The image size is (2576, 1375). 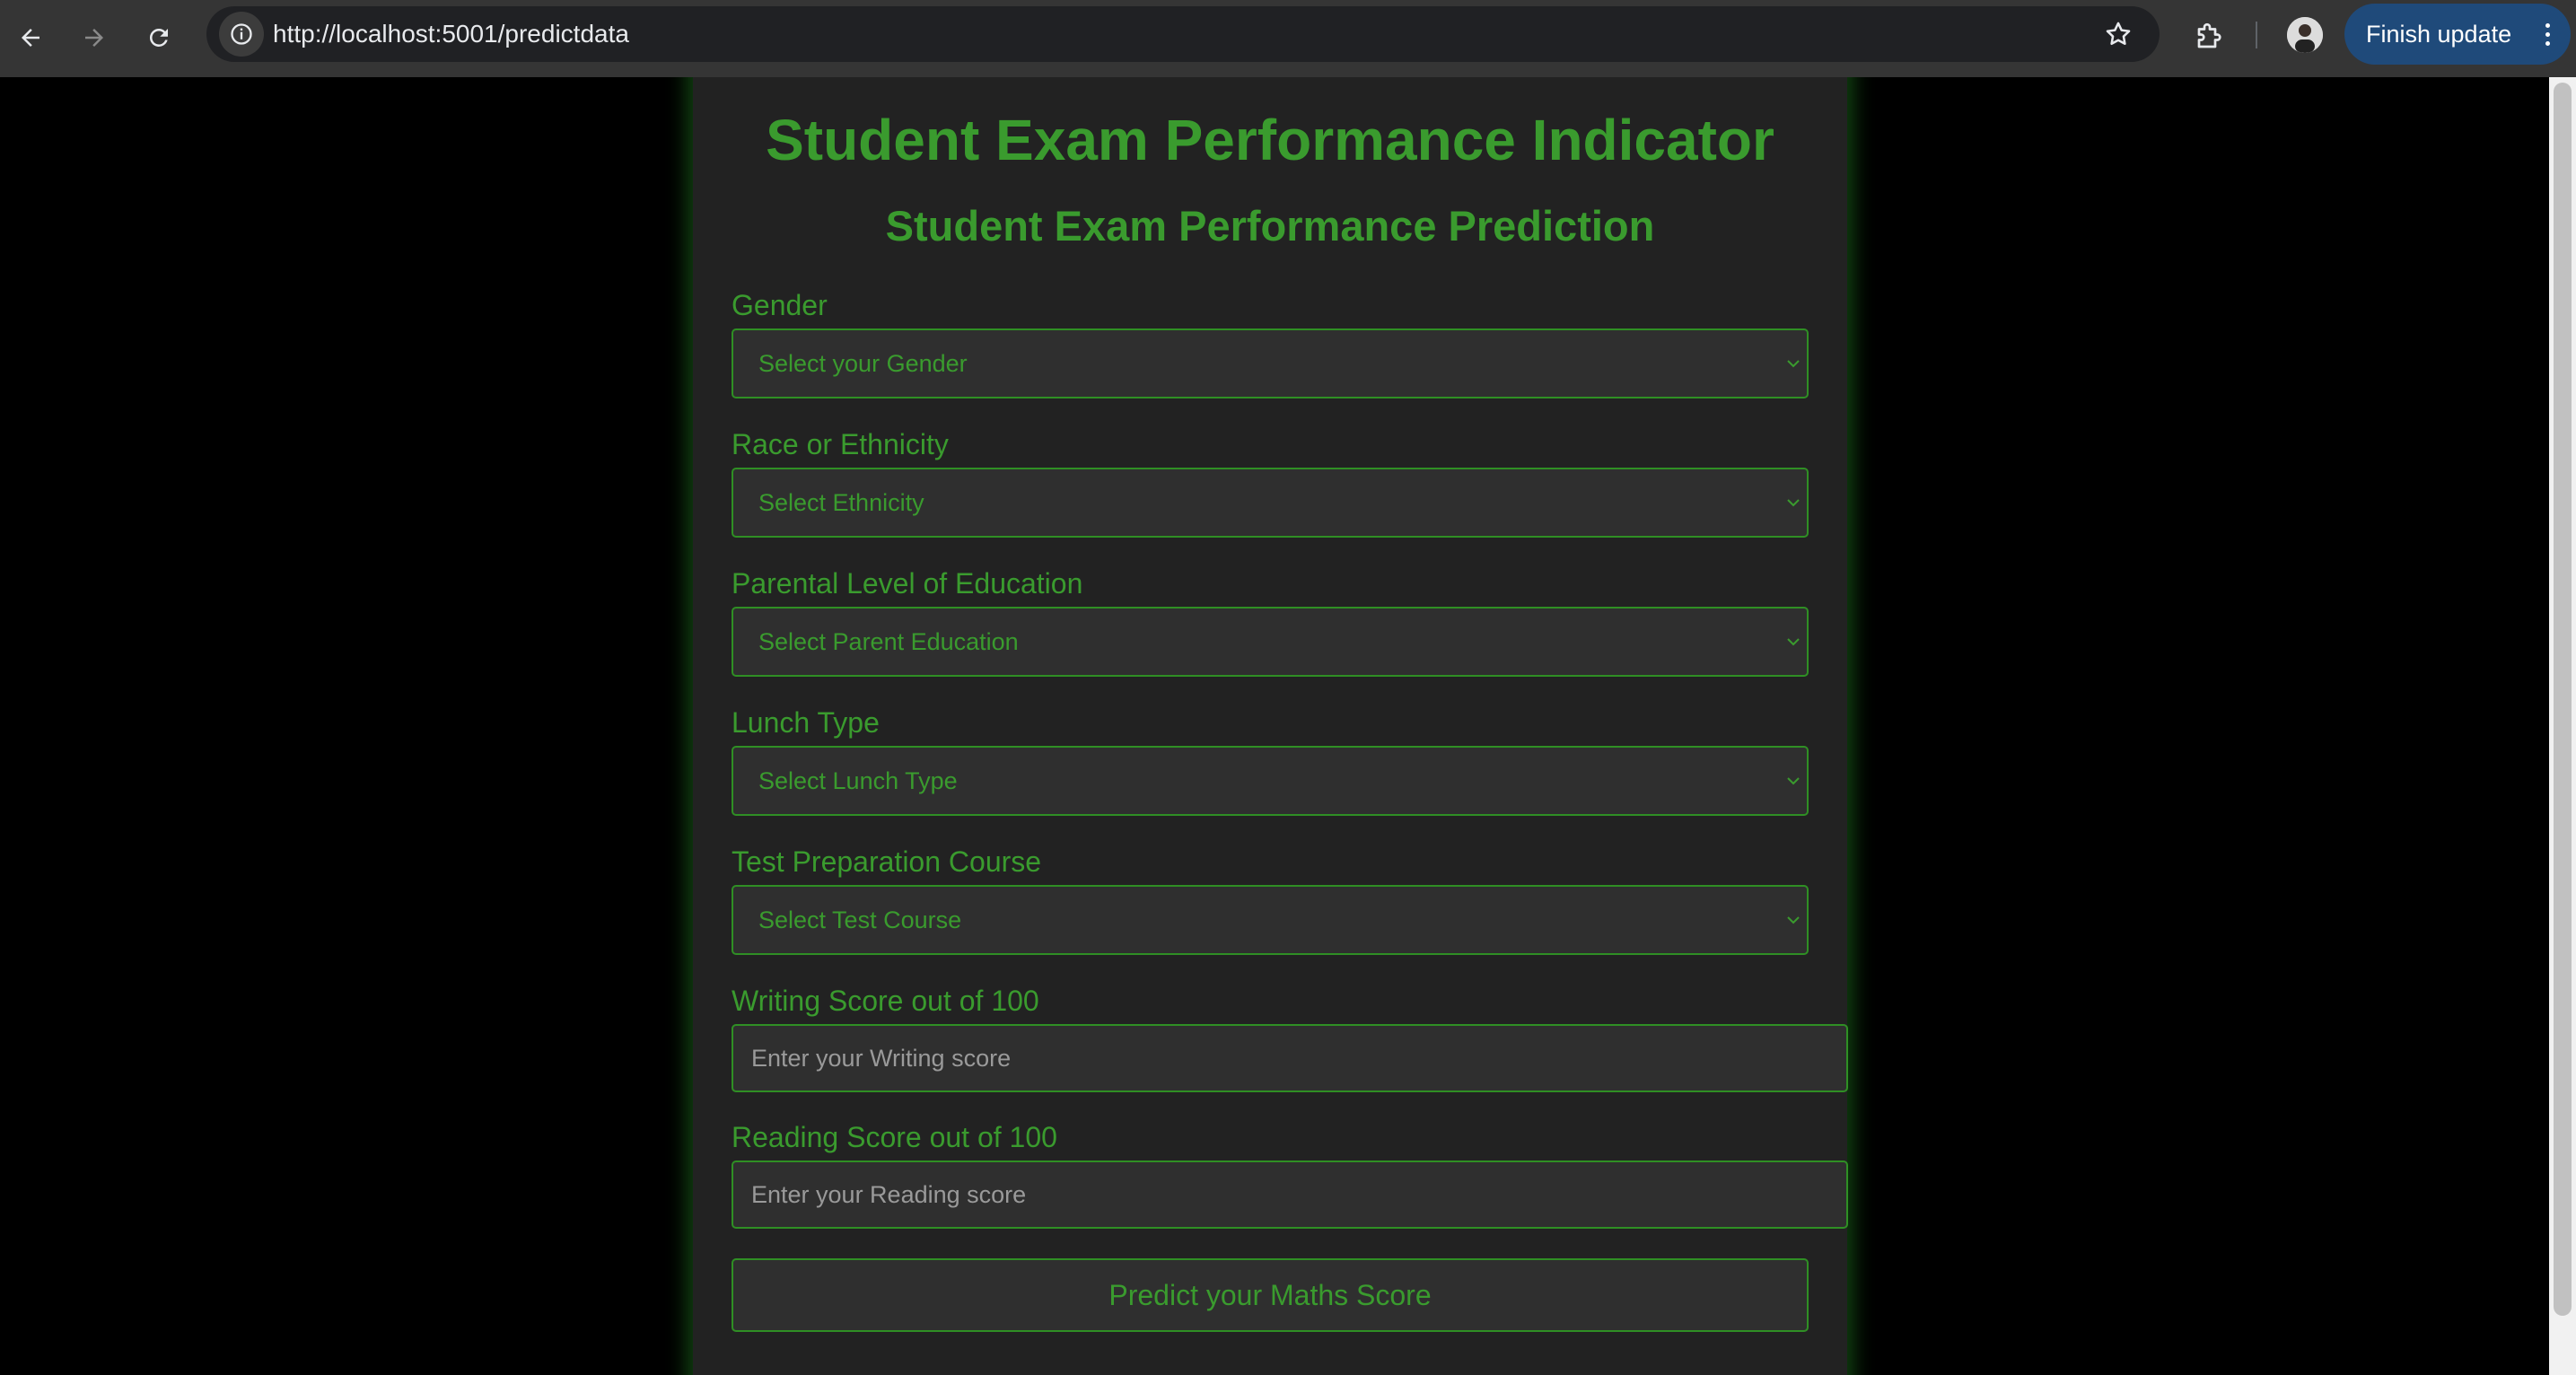 I want to click on parent-education-select: Select Parent Education, so click(x=1270, y=642).